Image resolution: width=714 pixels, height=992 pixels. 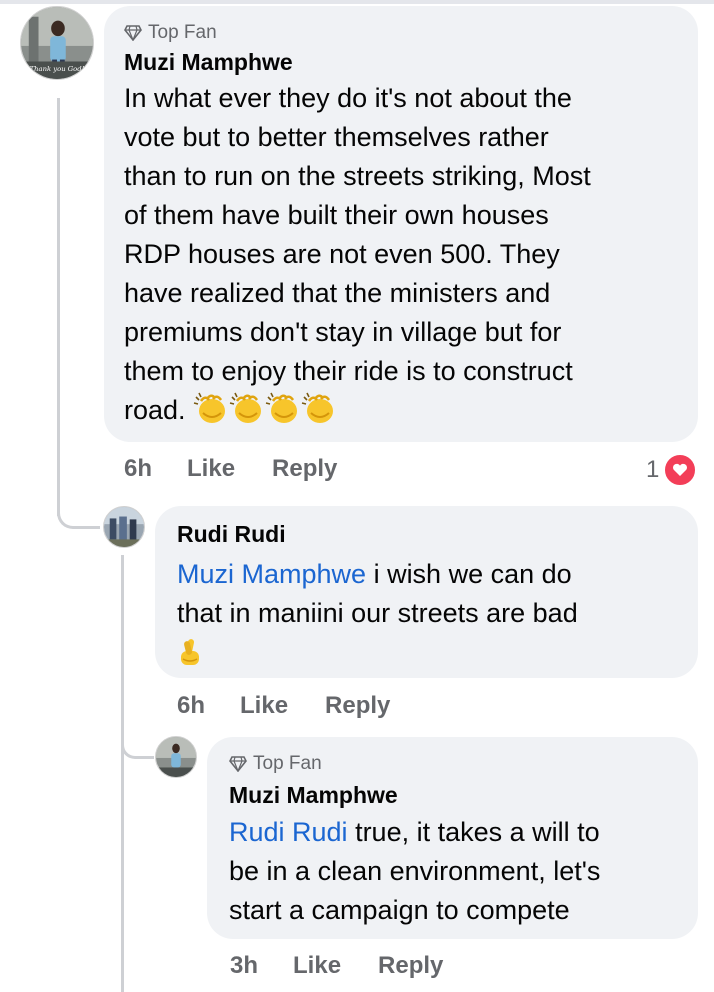 I want to click on reply-actions-2: 3h Like Reply, so click(x=355, y=966).